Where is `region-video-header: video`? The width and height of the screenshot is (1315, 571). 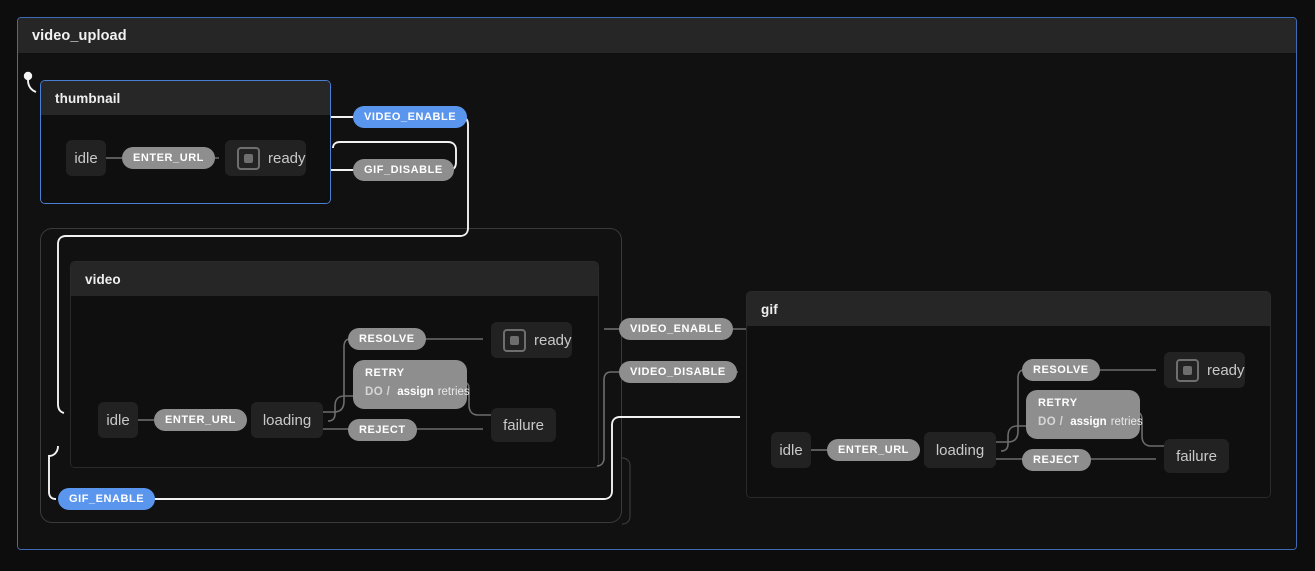
region-video-header: video is located at coordinates (334, 279).